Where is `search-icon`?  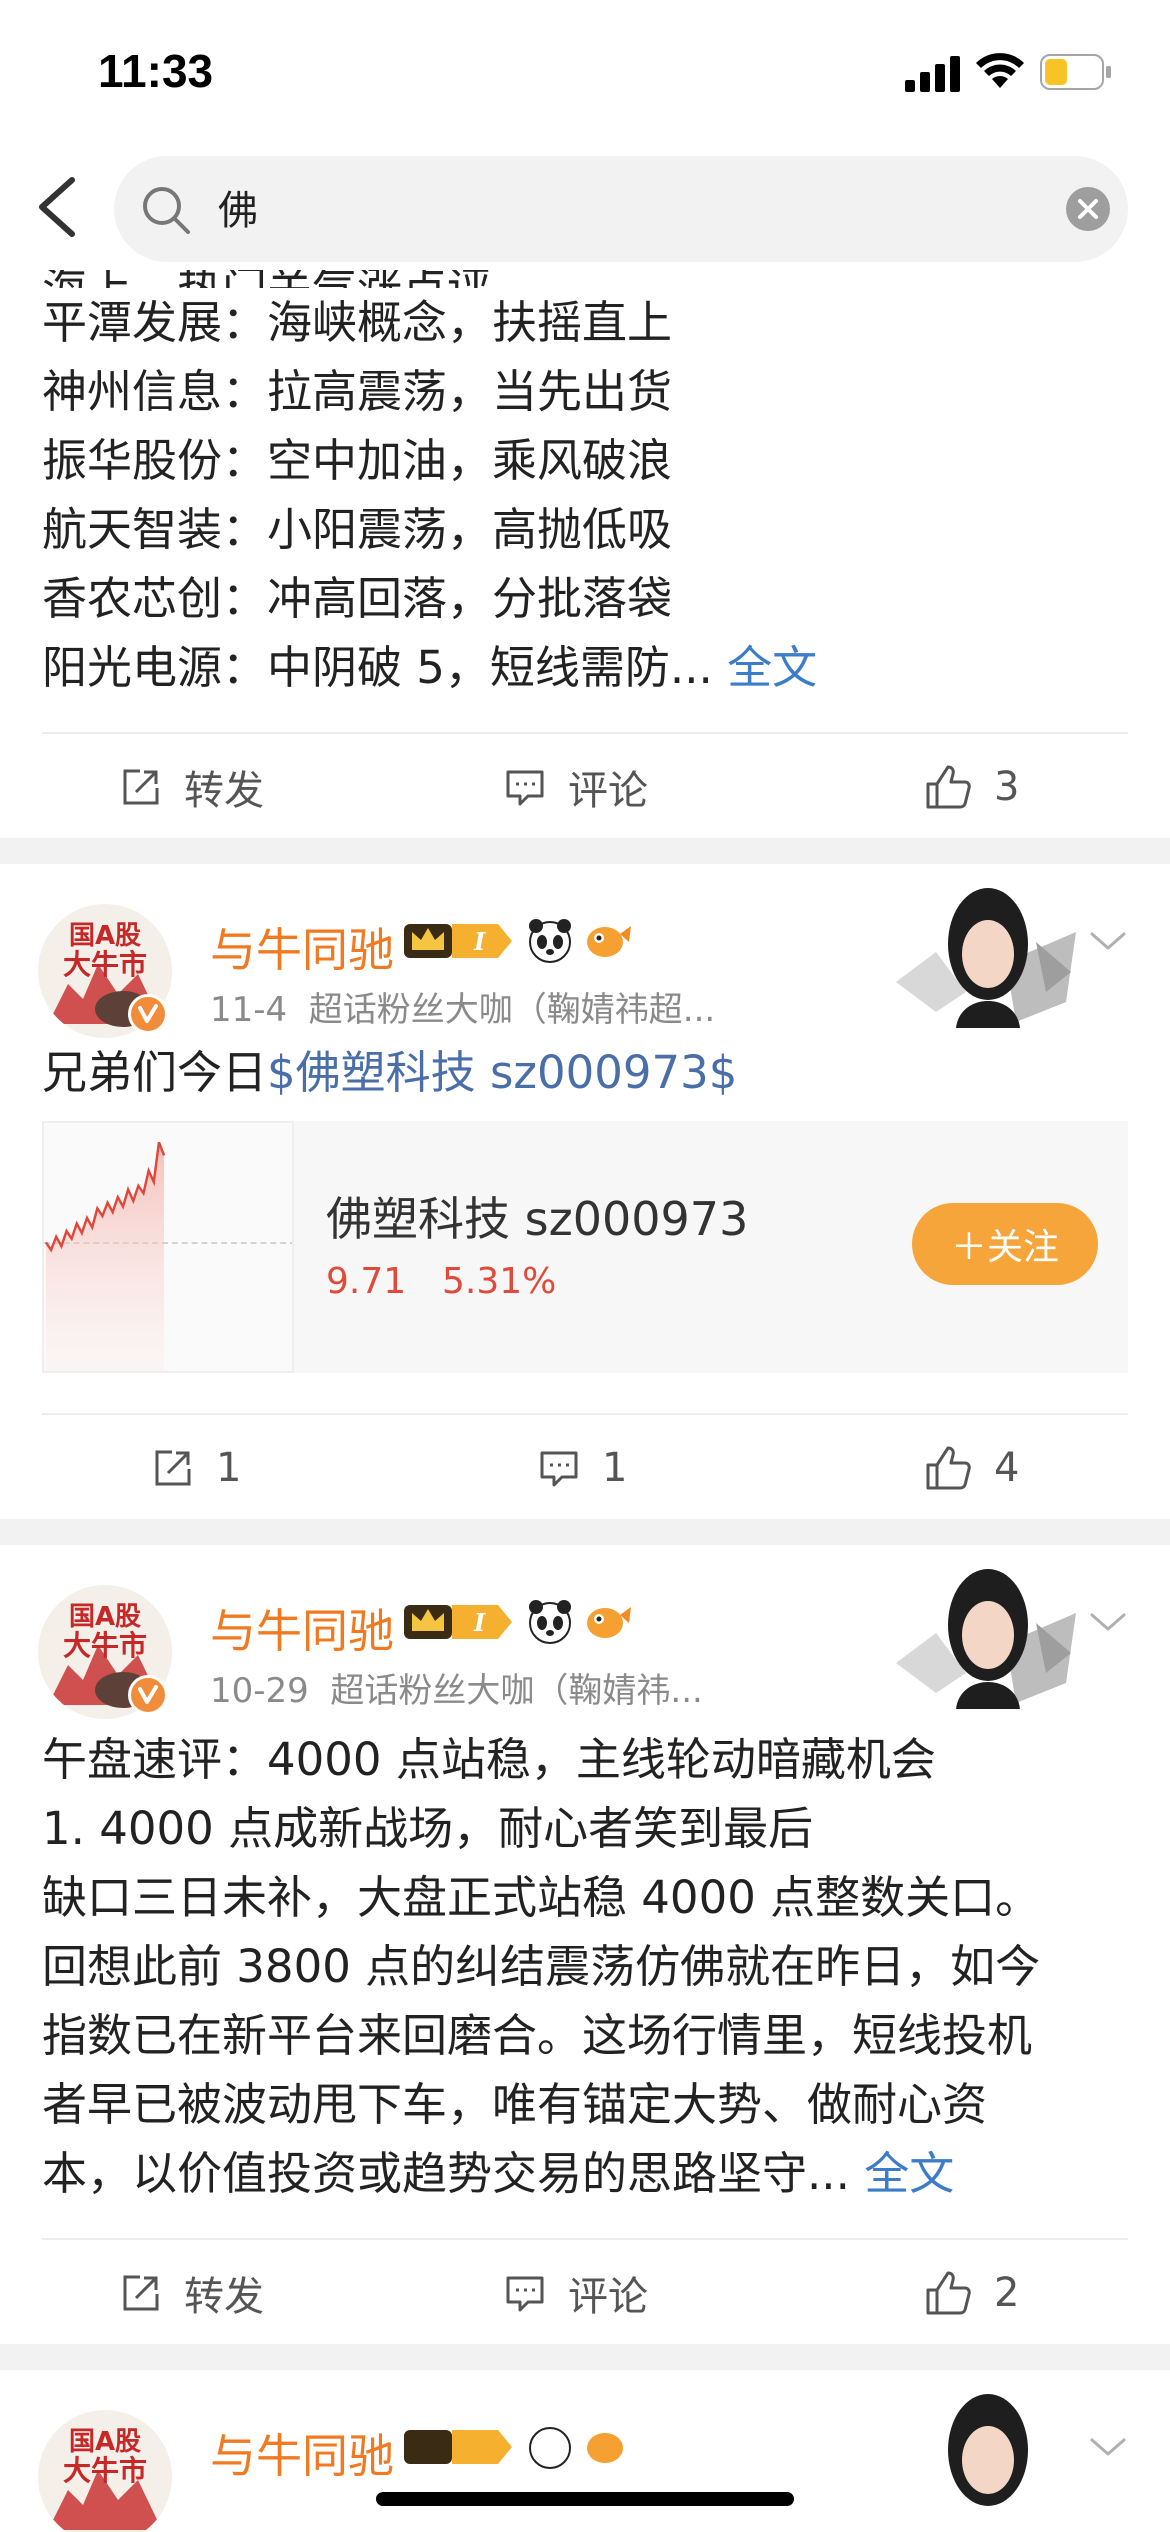 search-icon is located at coordinates (166, 210).